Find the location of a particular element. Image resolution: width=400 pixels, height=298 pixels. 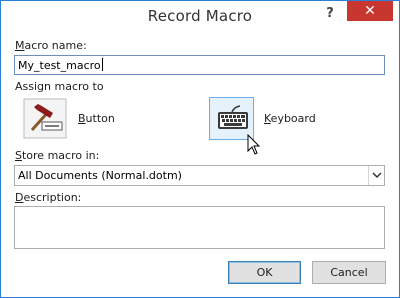

keyboard-option-label: Keyboard is located at coordinates (290, 118).